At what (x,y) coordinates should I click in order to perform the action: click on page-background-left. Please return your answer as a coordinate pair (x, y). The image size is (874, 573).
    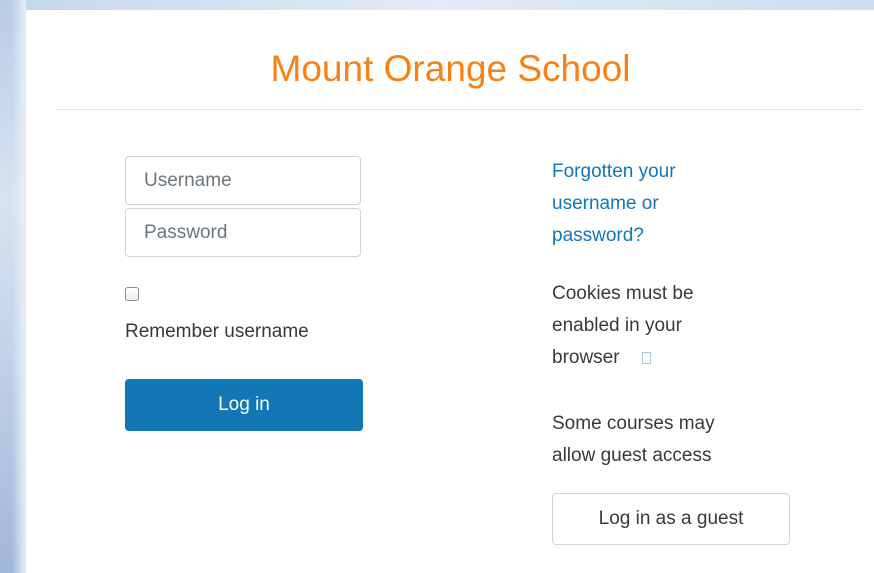
    Looking at the image, I should click on (13, 286).